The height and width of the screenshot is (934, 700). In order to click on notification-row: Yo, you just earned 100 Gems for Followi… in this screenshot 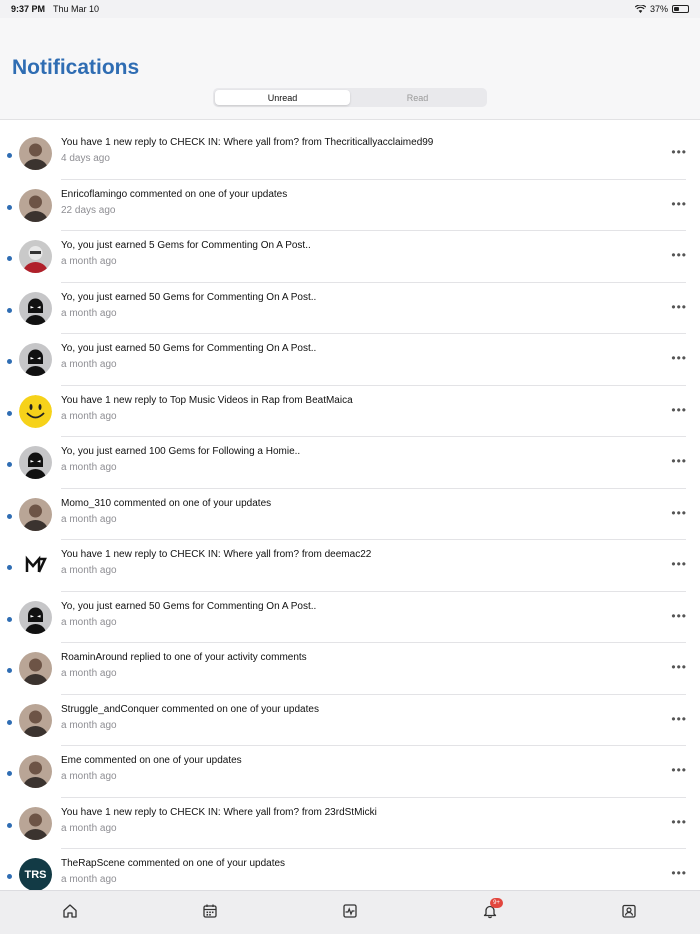, I will do `click(350, 463)`.